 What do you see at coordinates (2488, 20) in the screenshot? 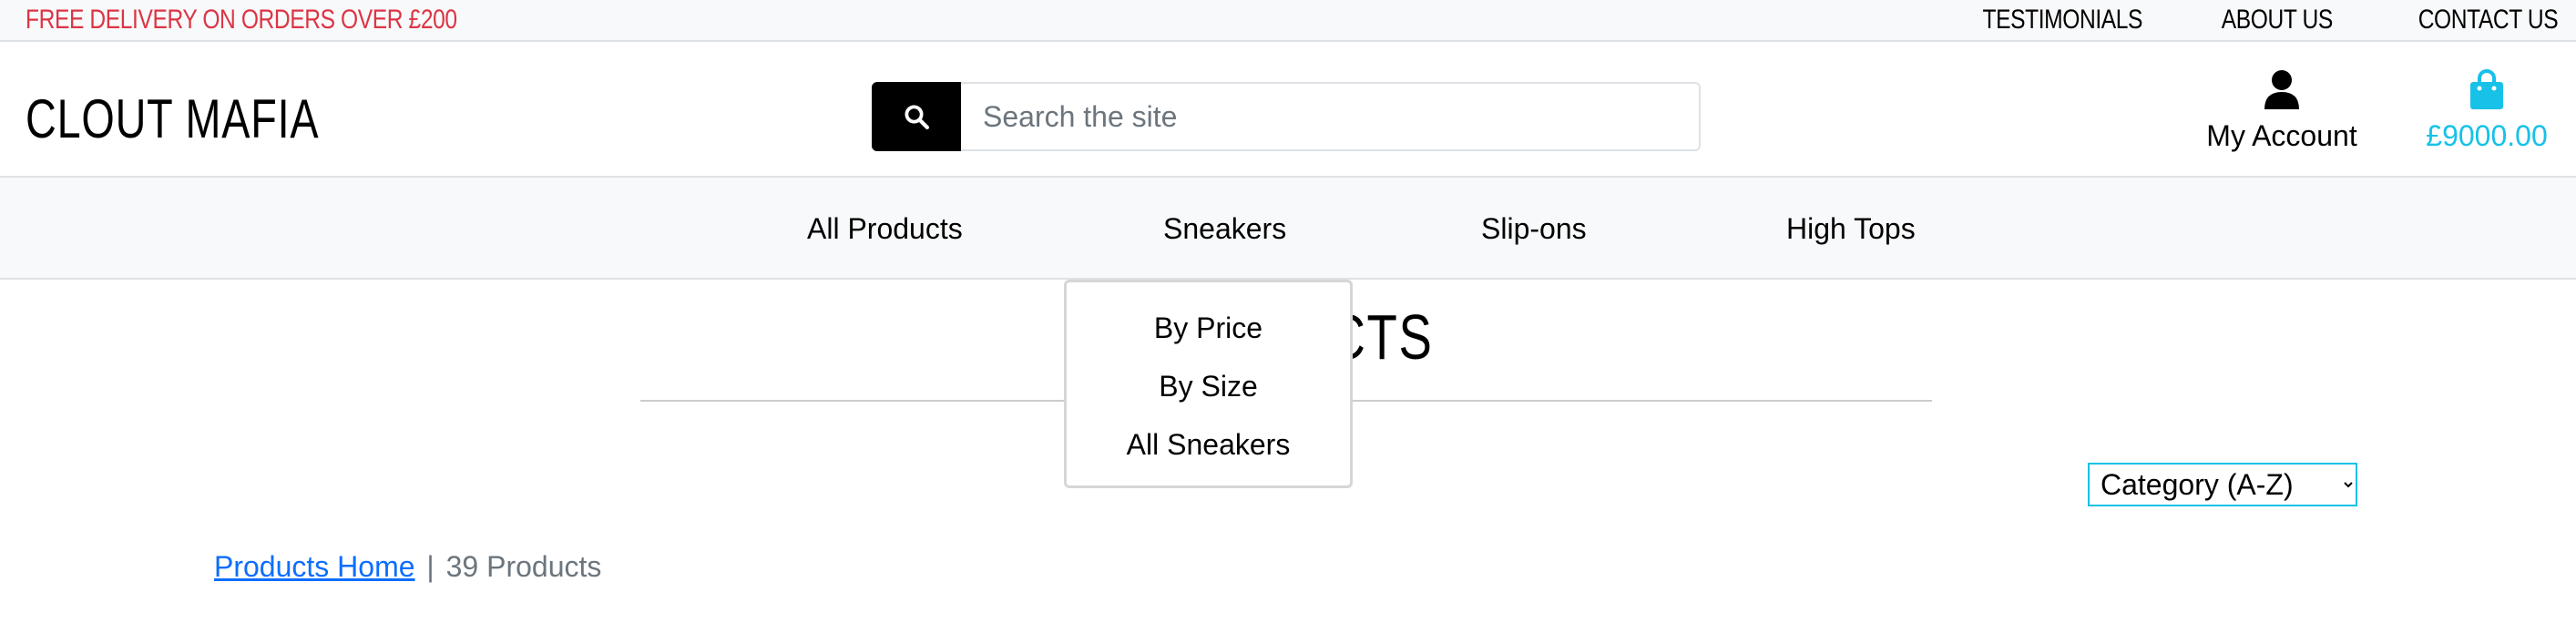
I see `contact-us-link: CONTACT US` at bounding box center [2488, 20].